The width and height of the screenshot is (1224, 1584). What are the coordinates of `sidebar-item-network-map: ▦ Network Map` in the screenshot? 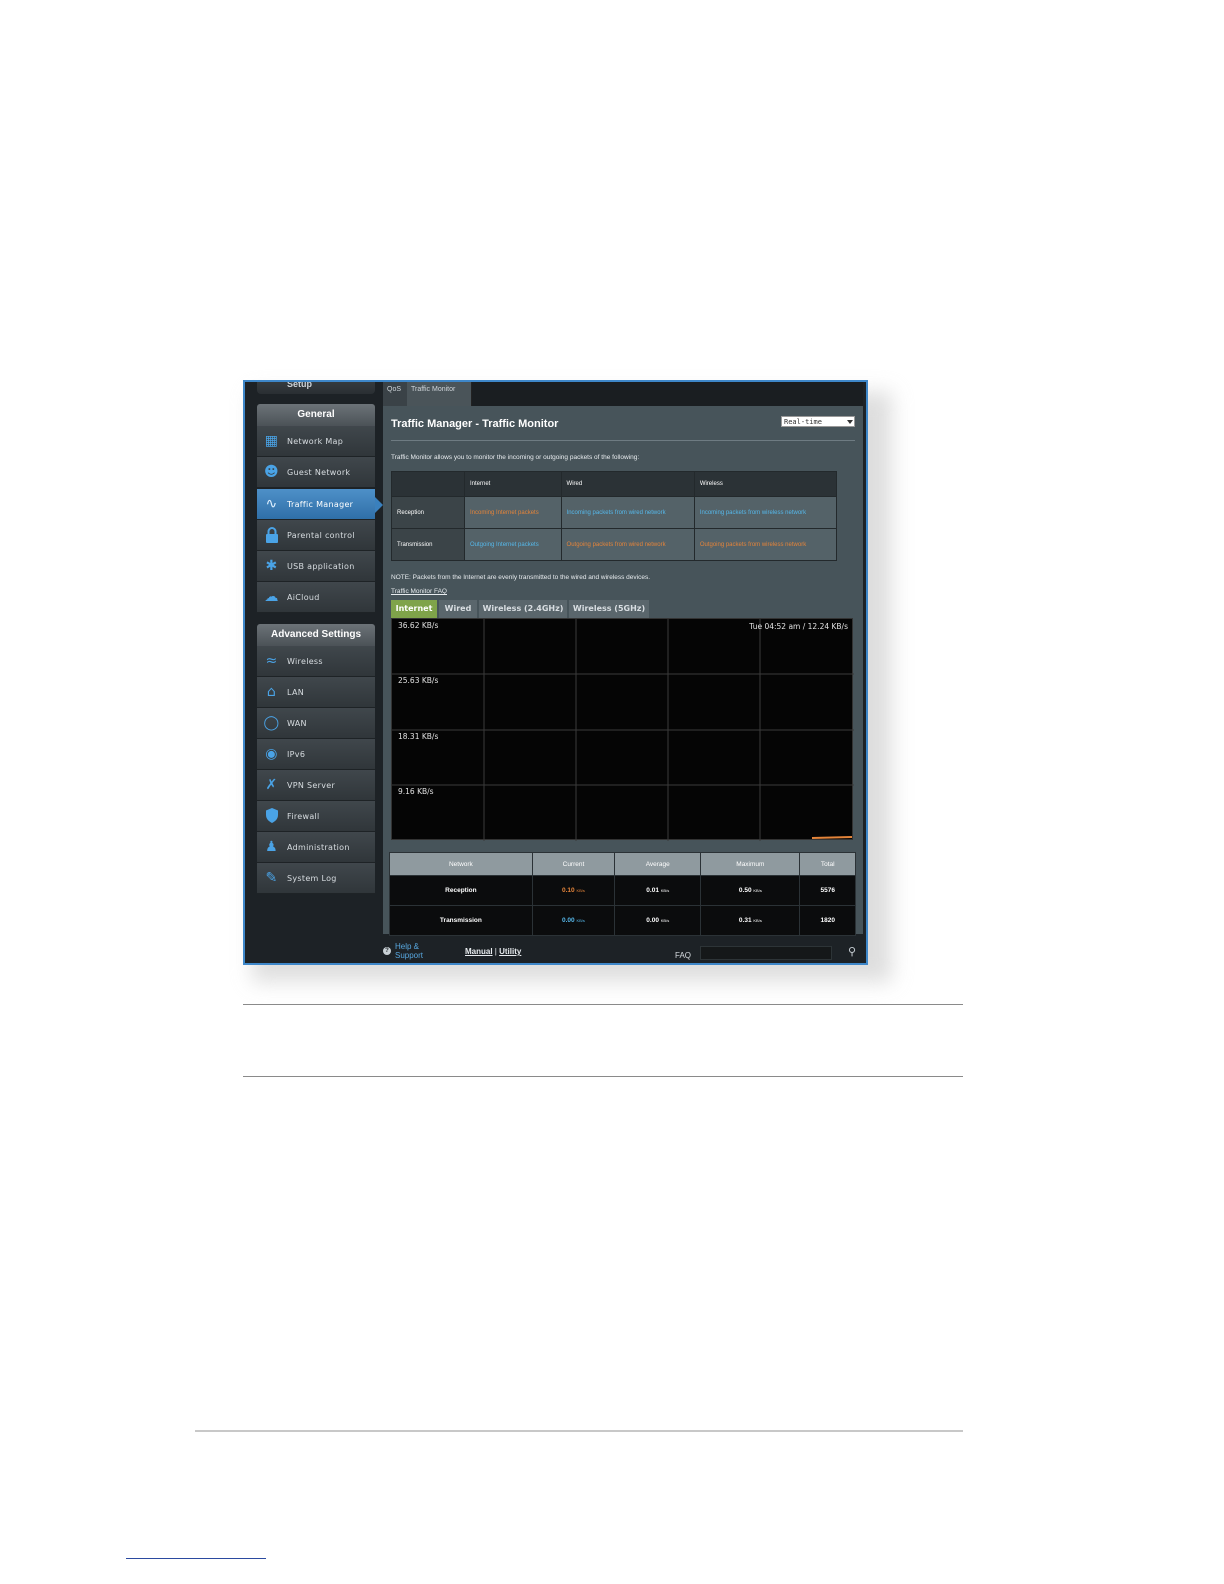 It's located at (316, 441).